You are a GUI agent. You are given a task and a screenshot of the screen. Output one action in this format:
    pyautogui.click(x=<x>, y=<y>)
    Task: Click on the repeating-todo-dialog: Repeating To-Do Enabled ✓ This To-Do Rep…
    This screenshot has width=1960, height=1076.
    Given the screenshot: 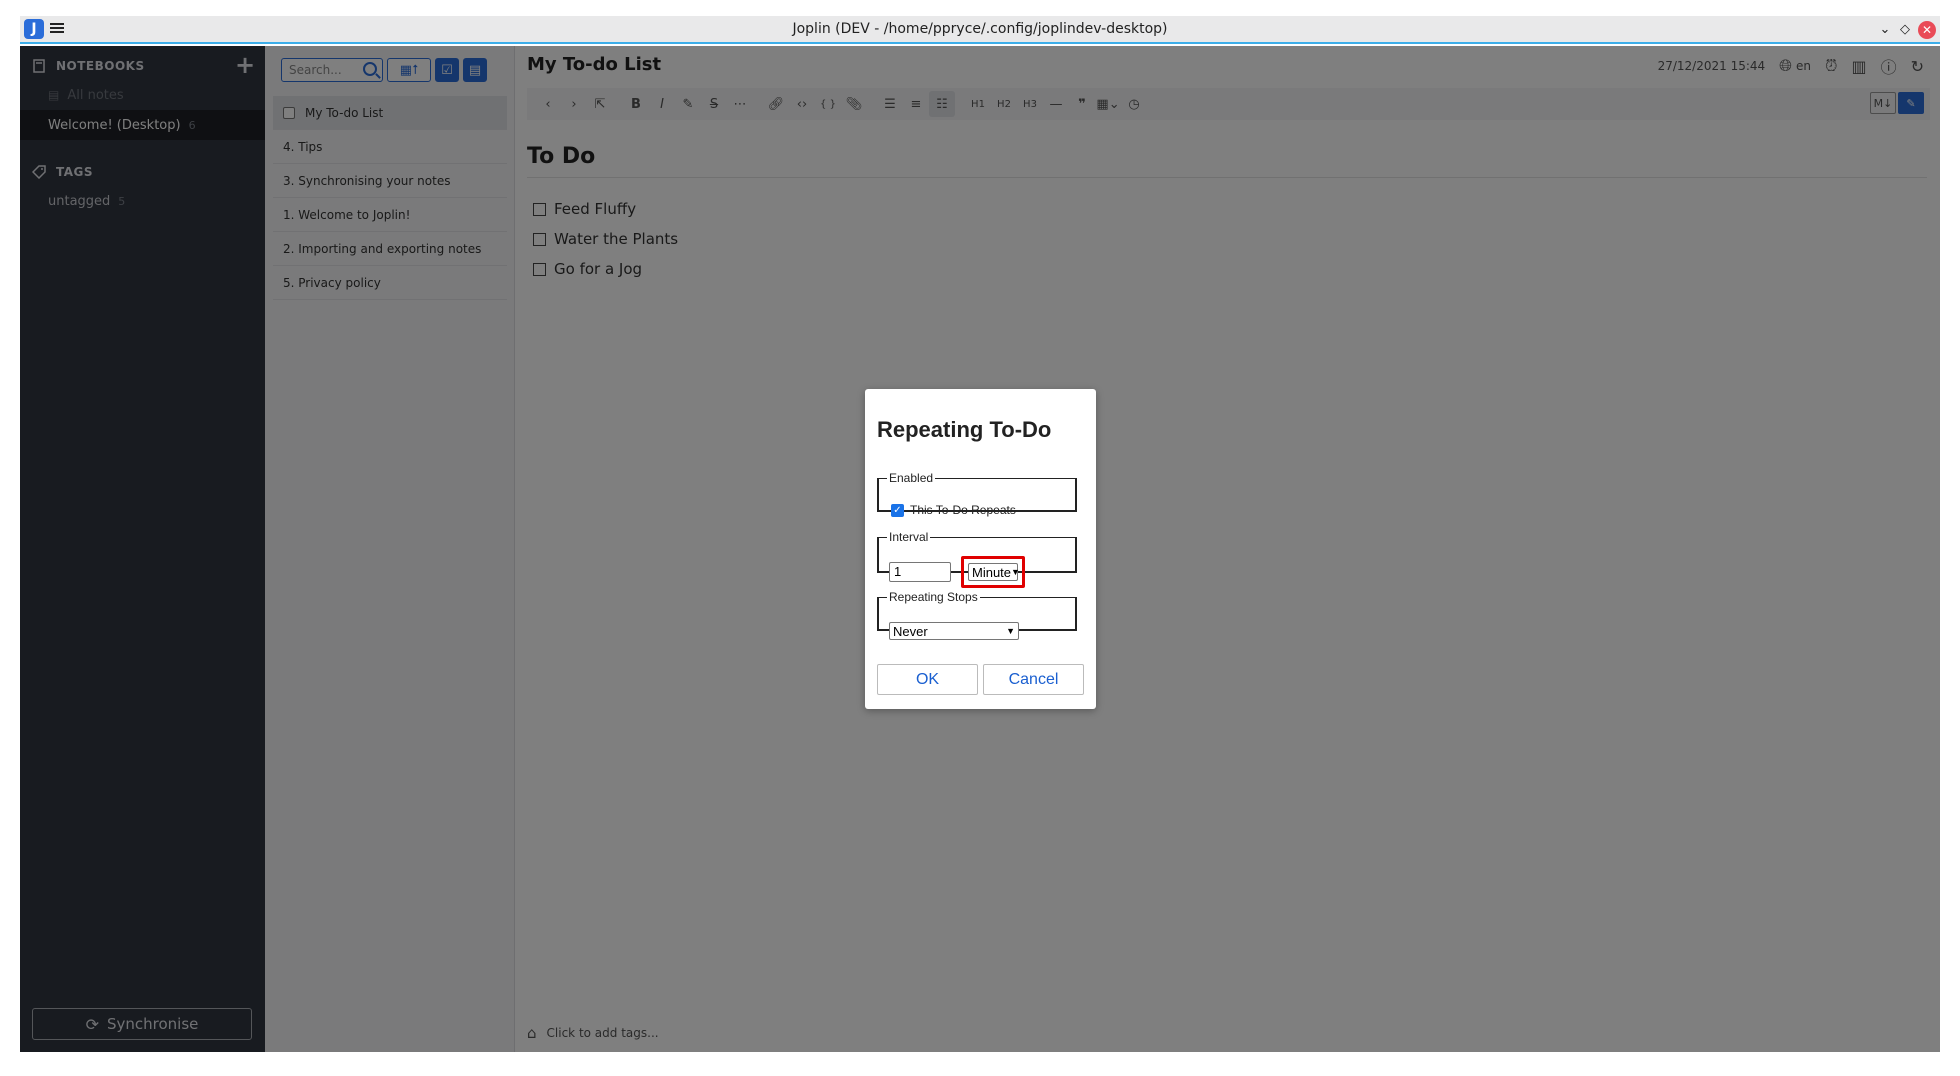 What is the action you would take?
    pyautogui.click(x=980, y=549)
    